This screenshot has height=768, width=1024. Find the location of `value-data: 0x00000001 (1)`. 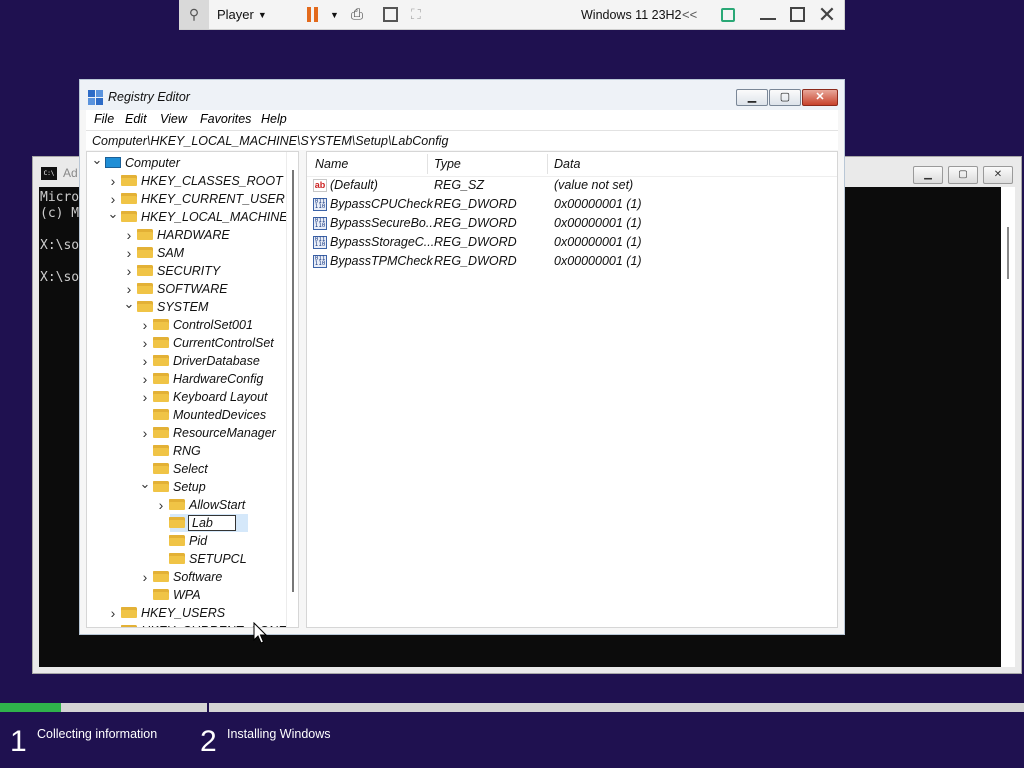

value-data: 0x00000001 (1) is located at coordinates (598, 204).